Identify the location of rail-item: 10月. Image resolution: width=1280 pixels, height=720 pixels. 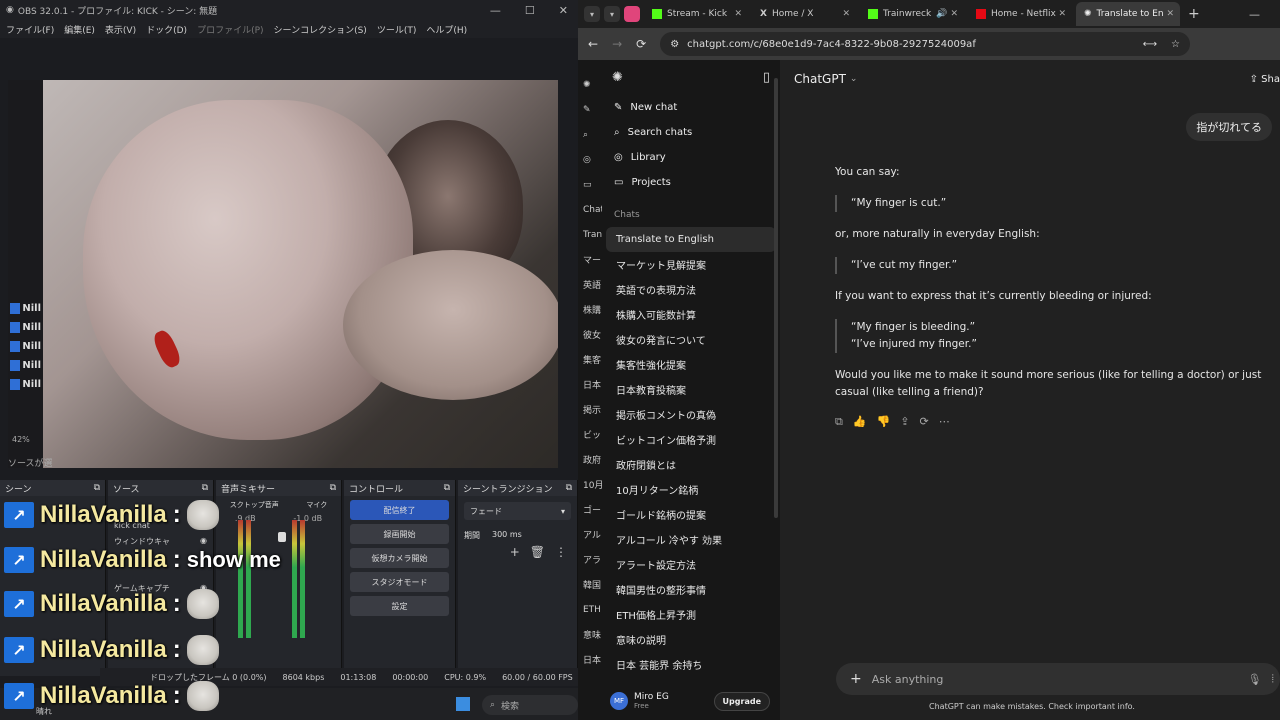
(590, 484).